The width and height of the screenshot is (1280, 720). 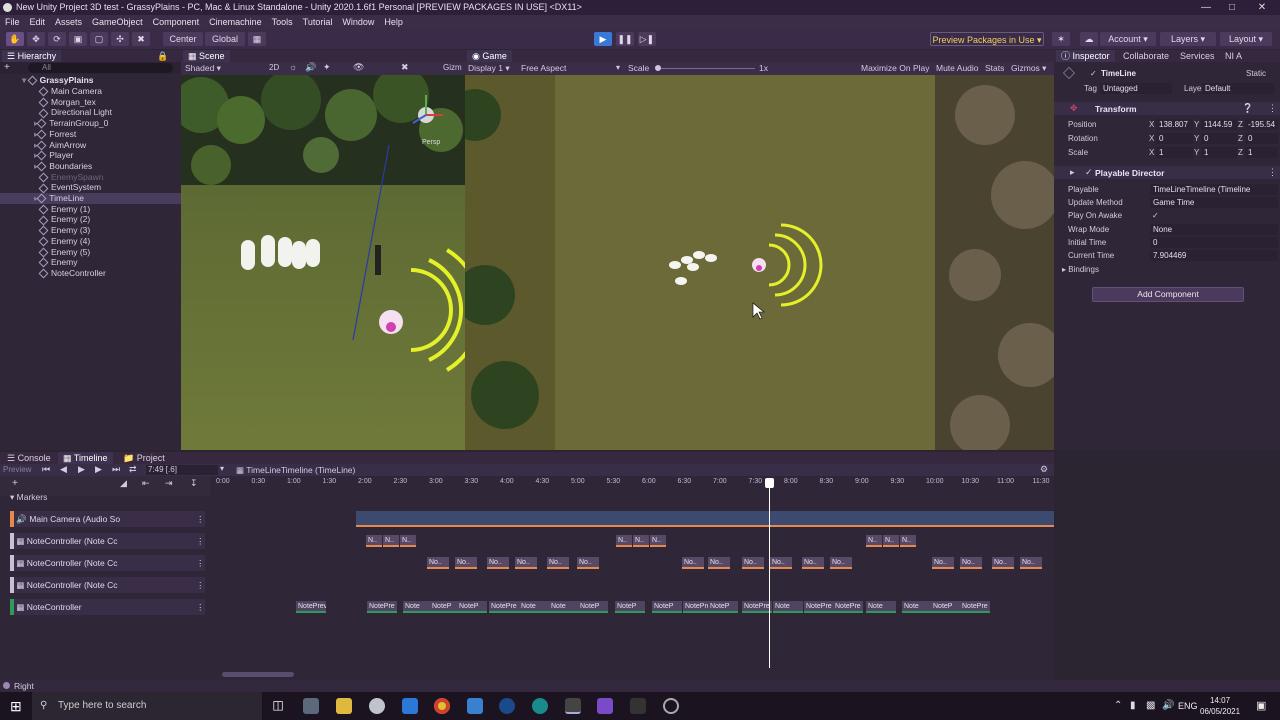 What do you see at coordinates (1167, 108) in the screenshot?
I see `transform-header: ✥ Transform ❔ ⋮` at bounding box center [1167, 108].